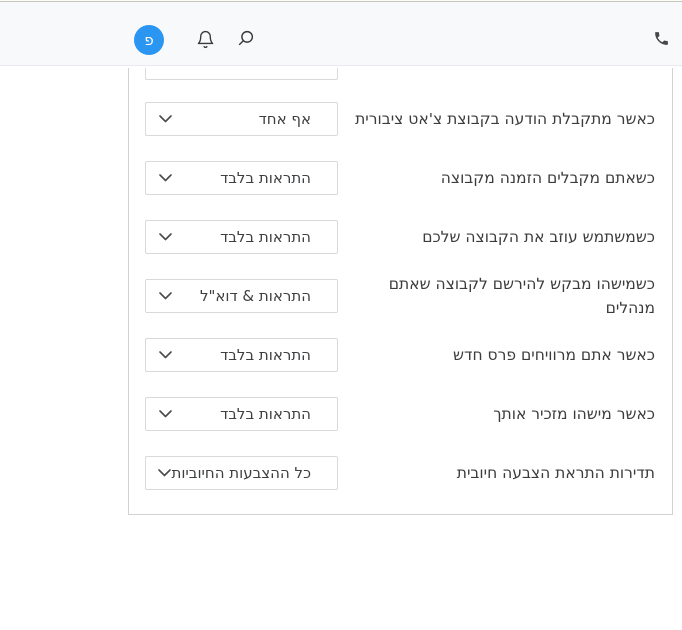 The width and height of the screenshot is (682, 630). I want to click on top-app-bar: פ, so click(341, 34).